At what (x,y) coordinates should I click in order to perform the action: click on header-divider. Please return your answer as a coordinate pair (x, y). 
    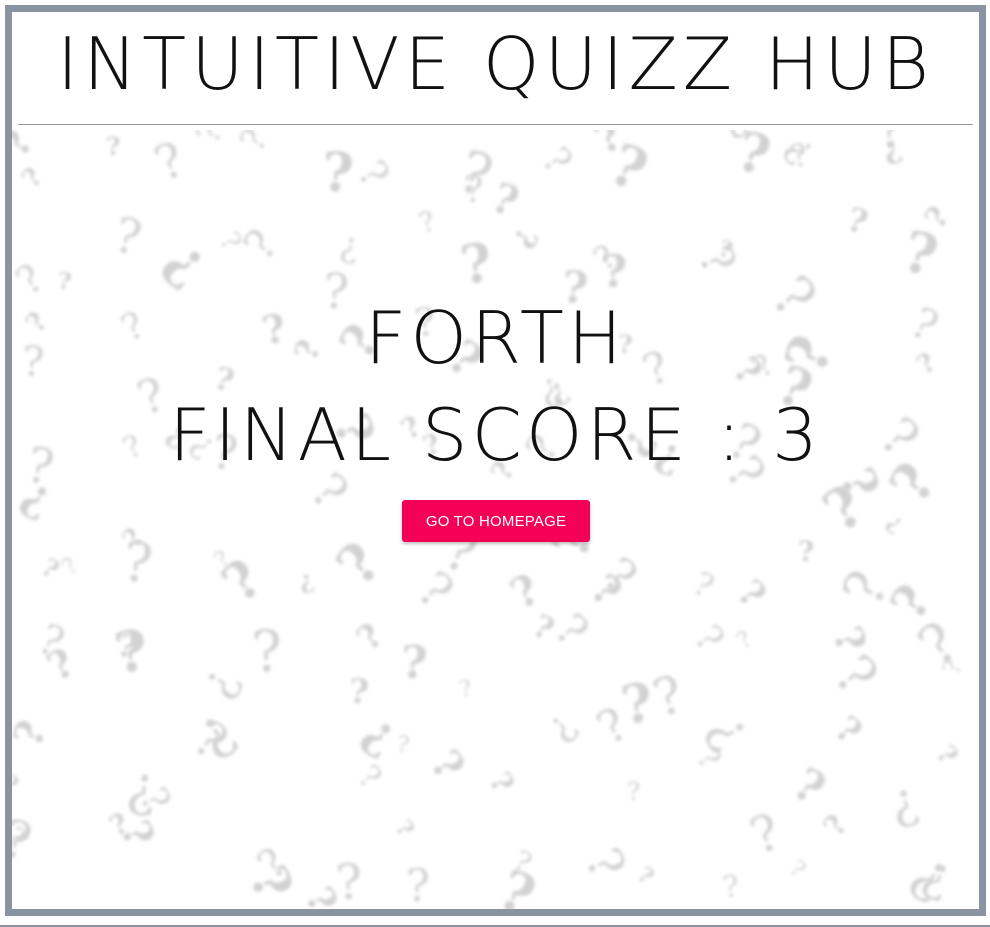
    Looking at the image, I should click on (495, 124).